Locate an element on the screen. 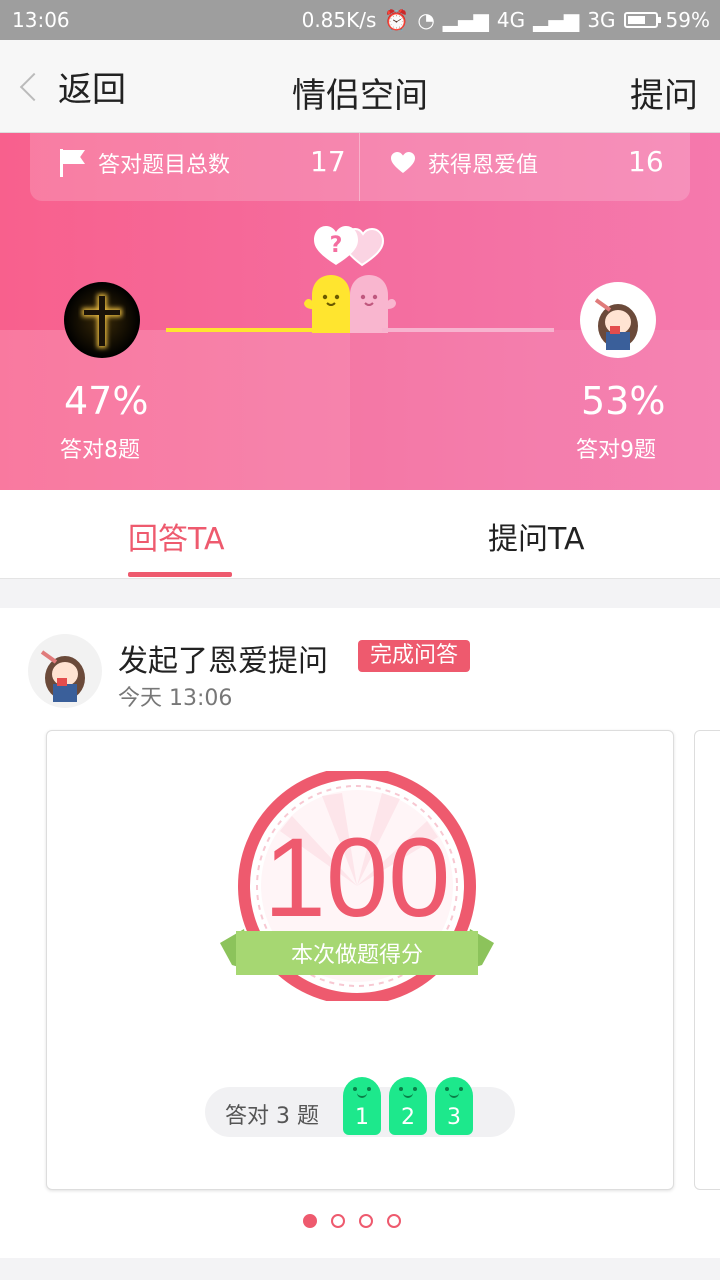 This screenshot has width=720, height=1280. stat-correct-label: 答对题目总数 is located at coordinates (164, 165).